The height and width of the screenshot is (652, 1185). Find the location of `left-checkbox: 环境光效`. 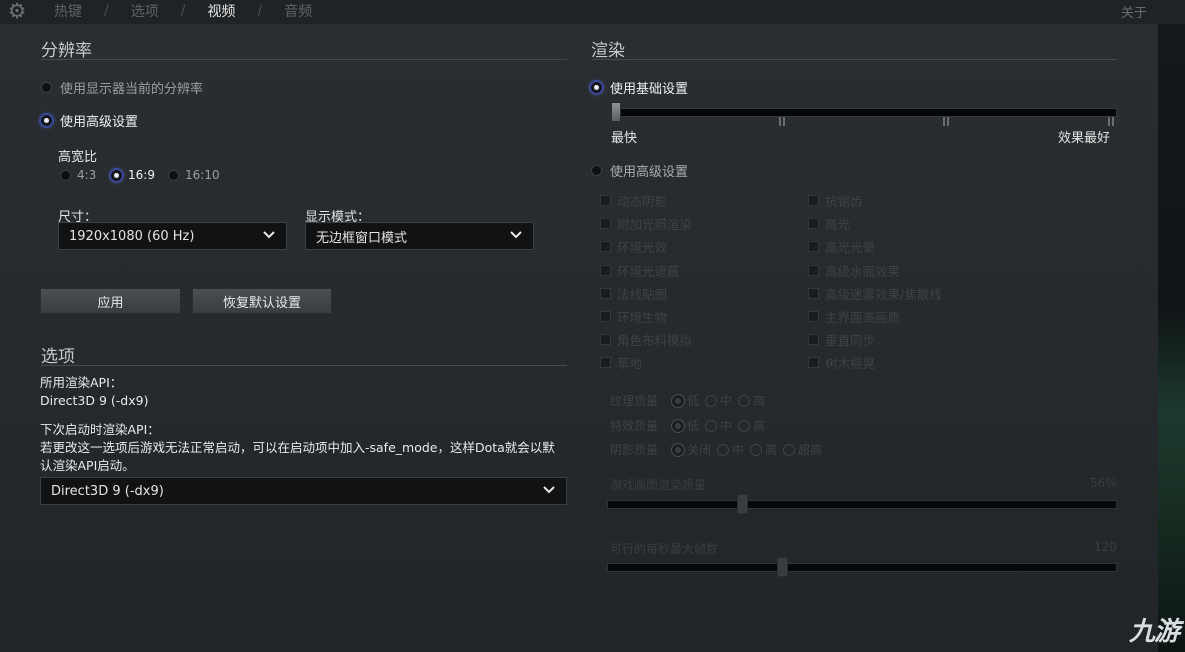

left-checkbox: 环境光效 is located at coordinates (633, 246).